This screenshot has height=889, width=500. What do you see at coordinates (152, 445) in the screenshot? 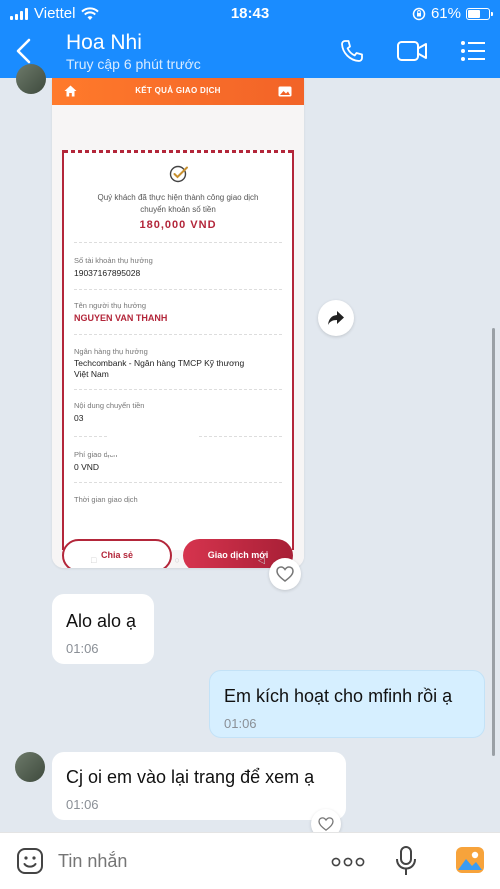
I see `redaction-box` at bounding box center [152, 445].